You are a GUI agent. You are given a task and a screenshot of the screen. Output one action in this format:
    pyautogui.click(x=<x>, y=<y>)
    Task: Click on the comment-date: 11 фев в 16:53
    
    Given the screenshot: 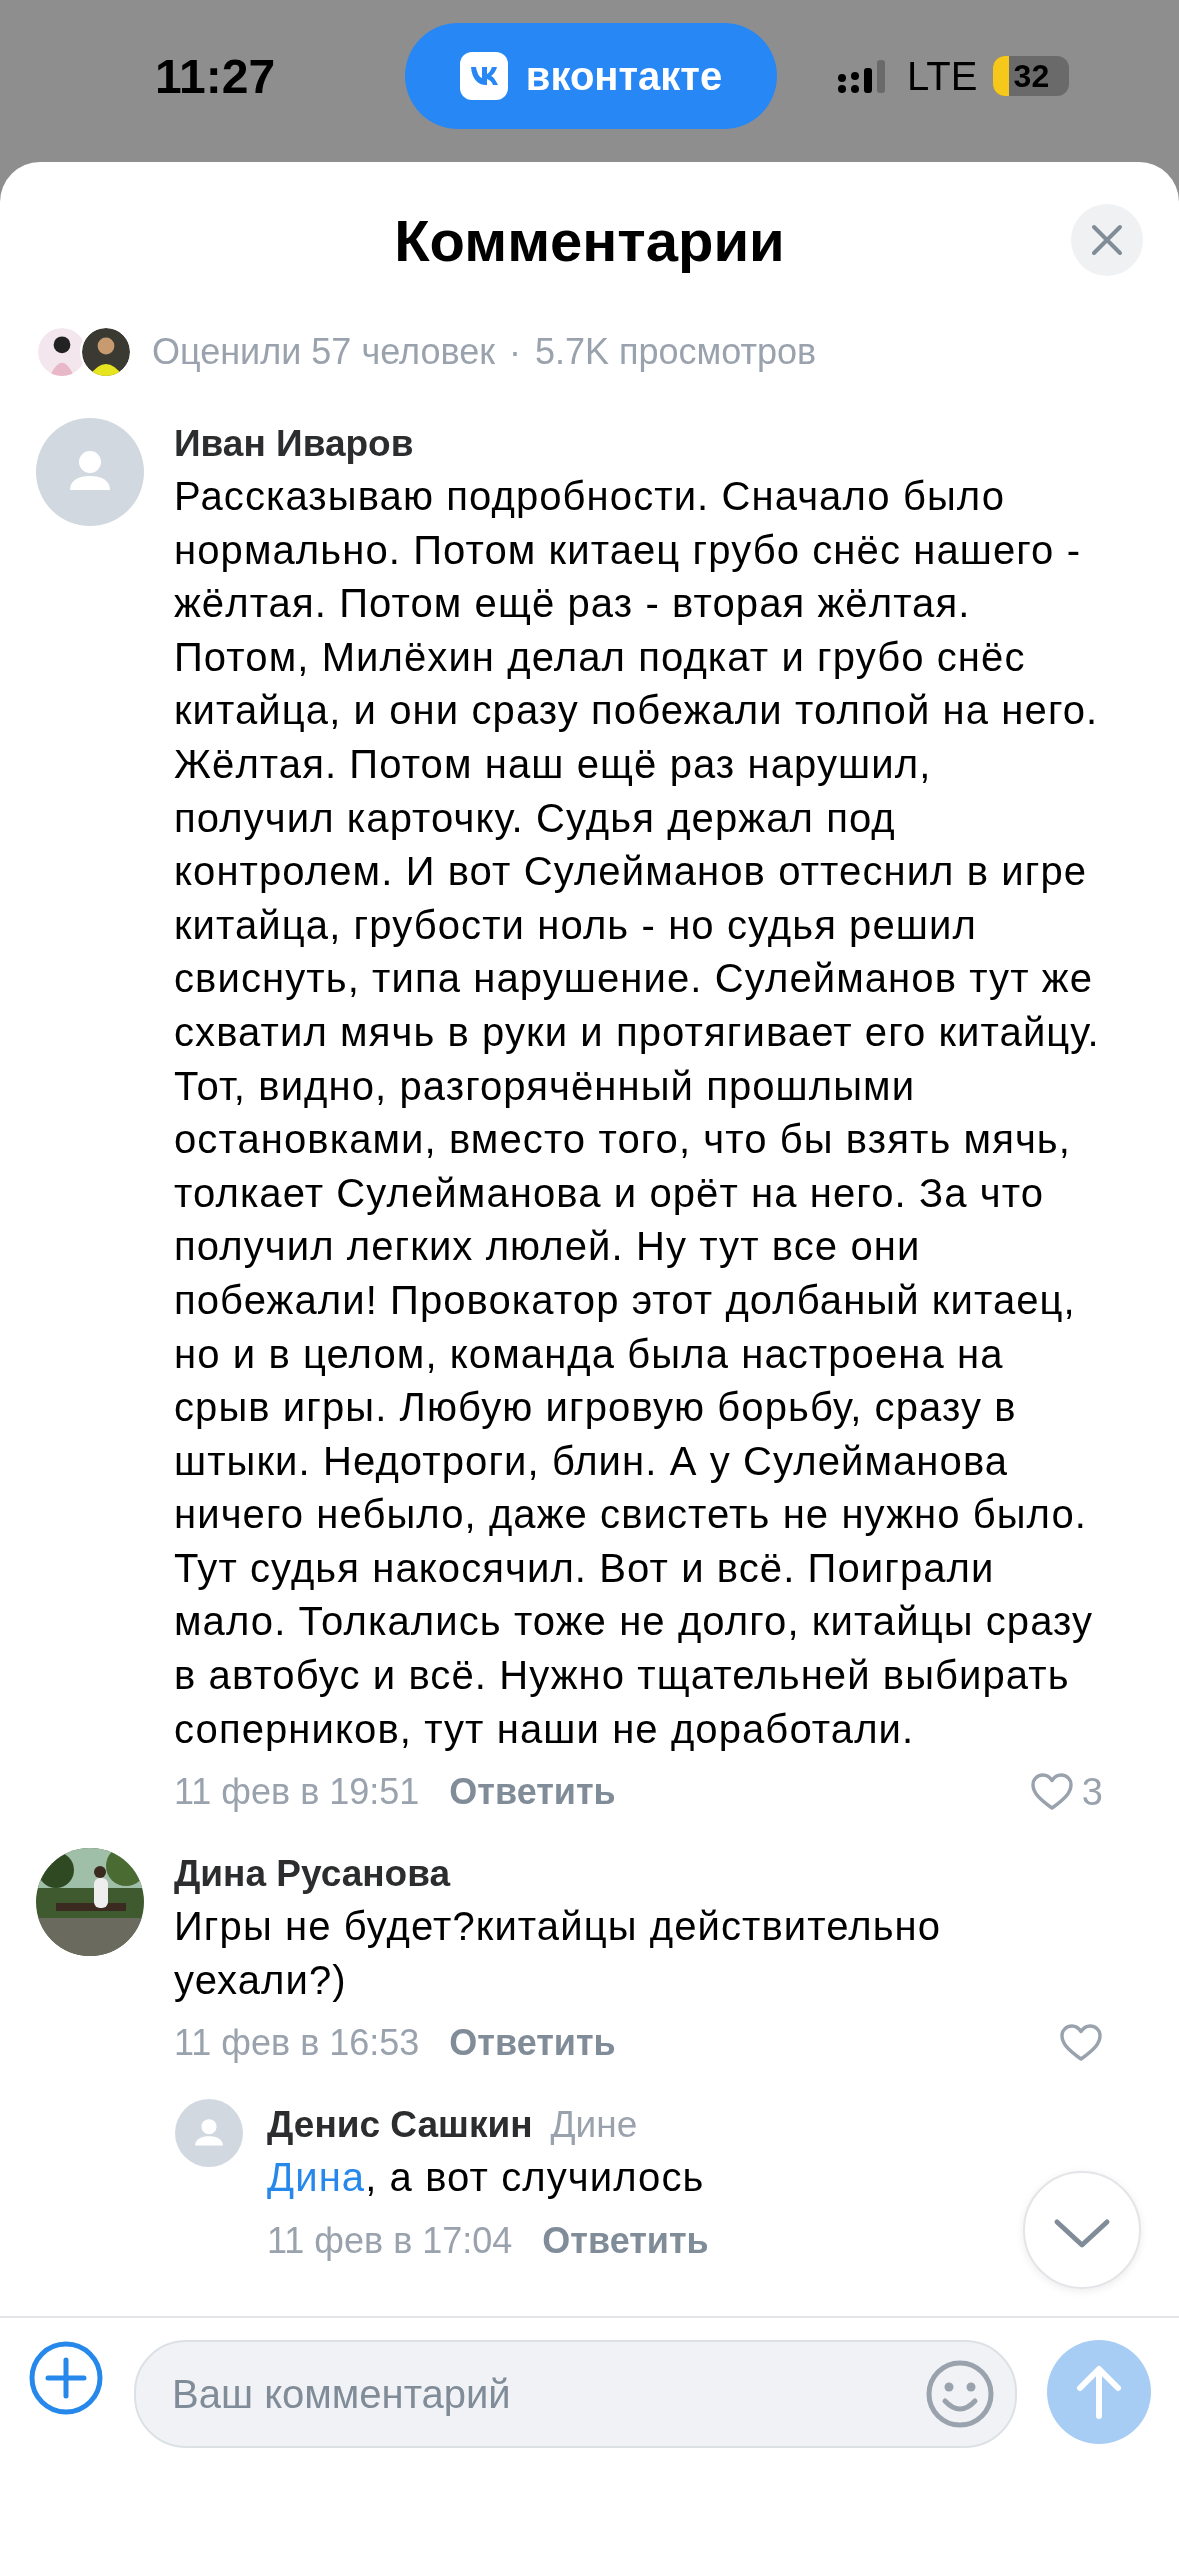 What is the action you would take?
    pyautogui.click(x=297, y=2043)
    